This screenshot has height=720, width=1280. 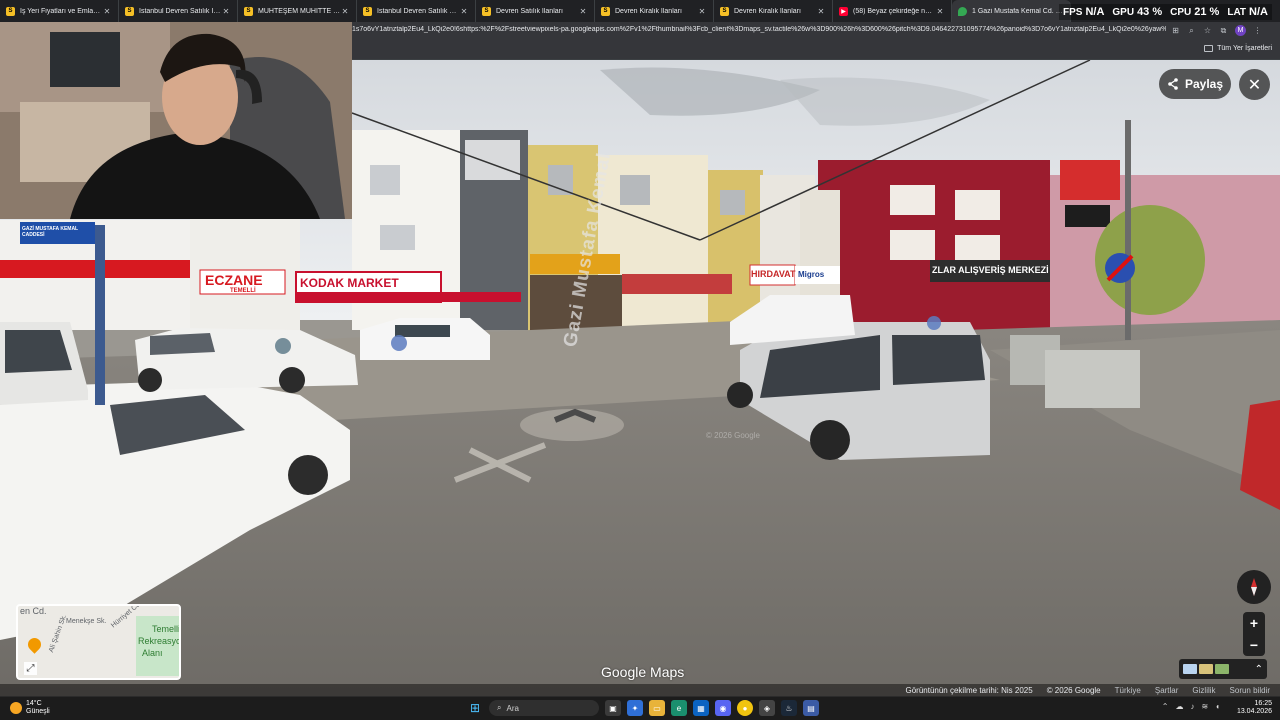 I want to click on compass-icon, so click(x=1254, y=587).